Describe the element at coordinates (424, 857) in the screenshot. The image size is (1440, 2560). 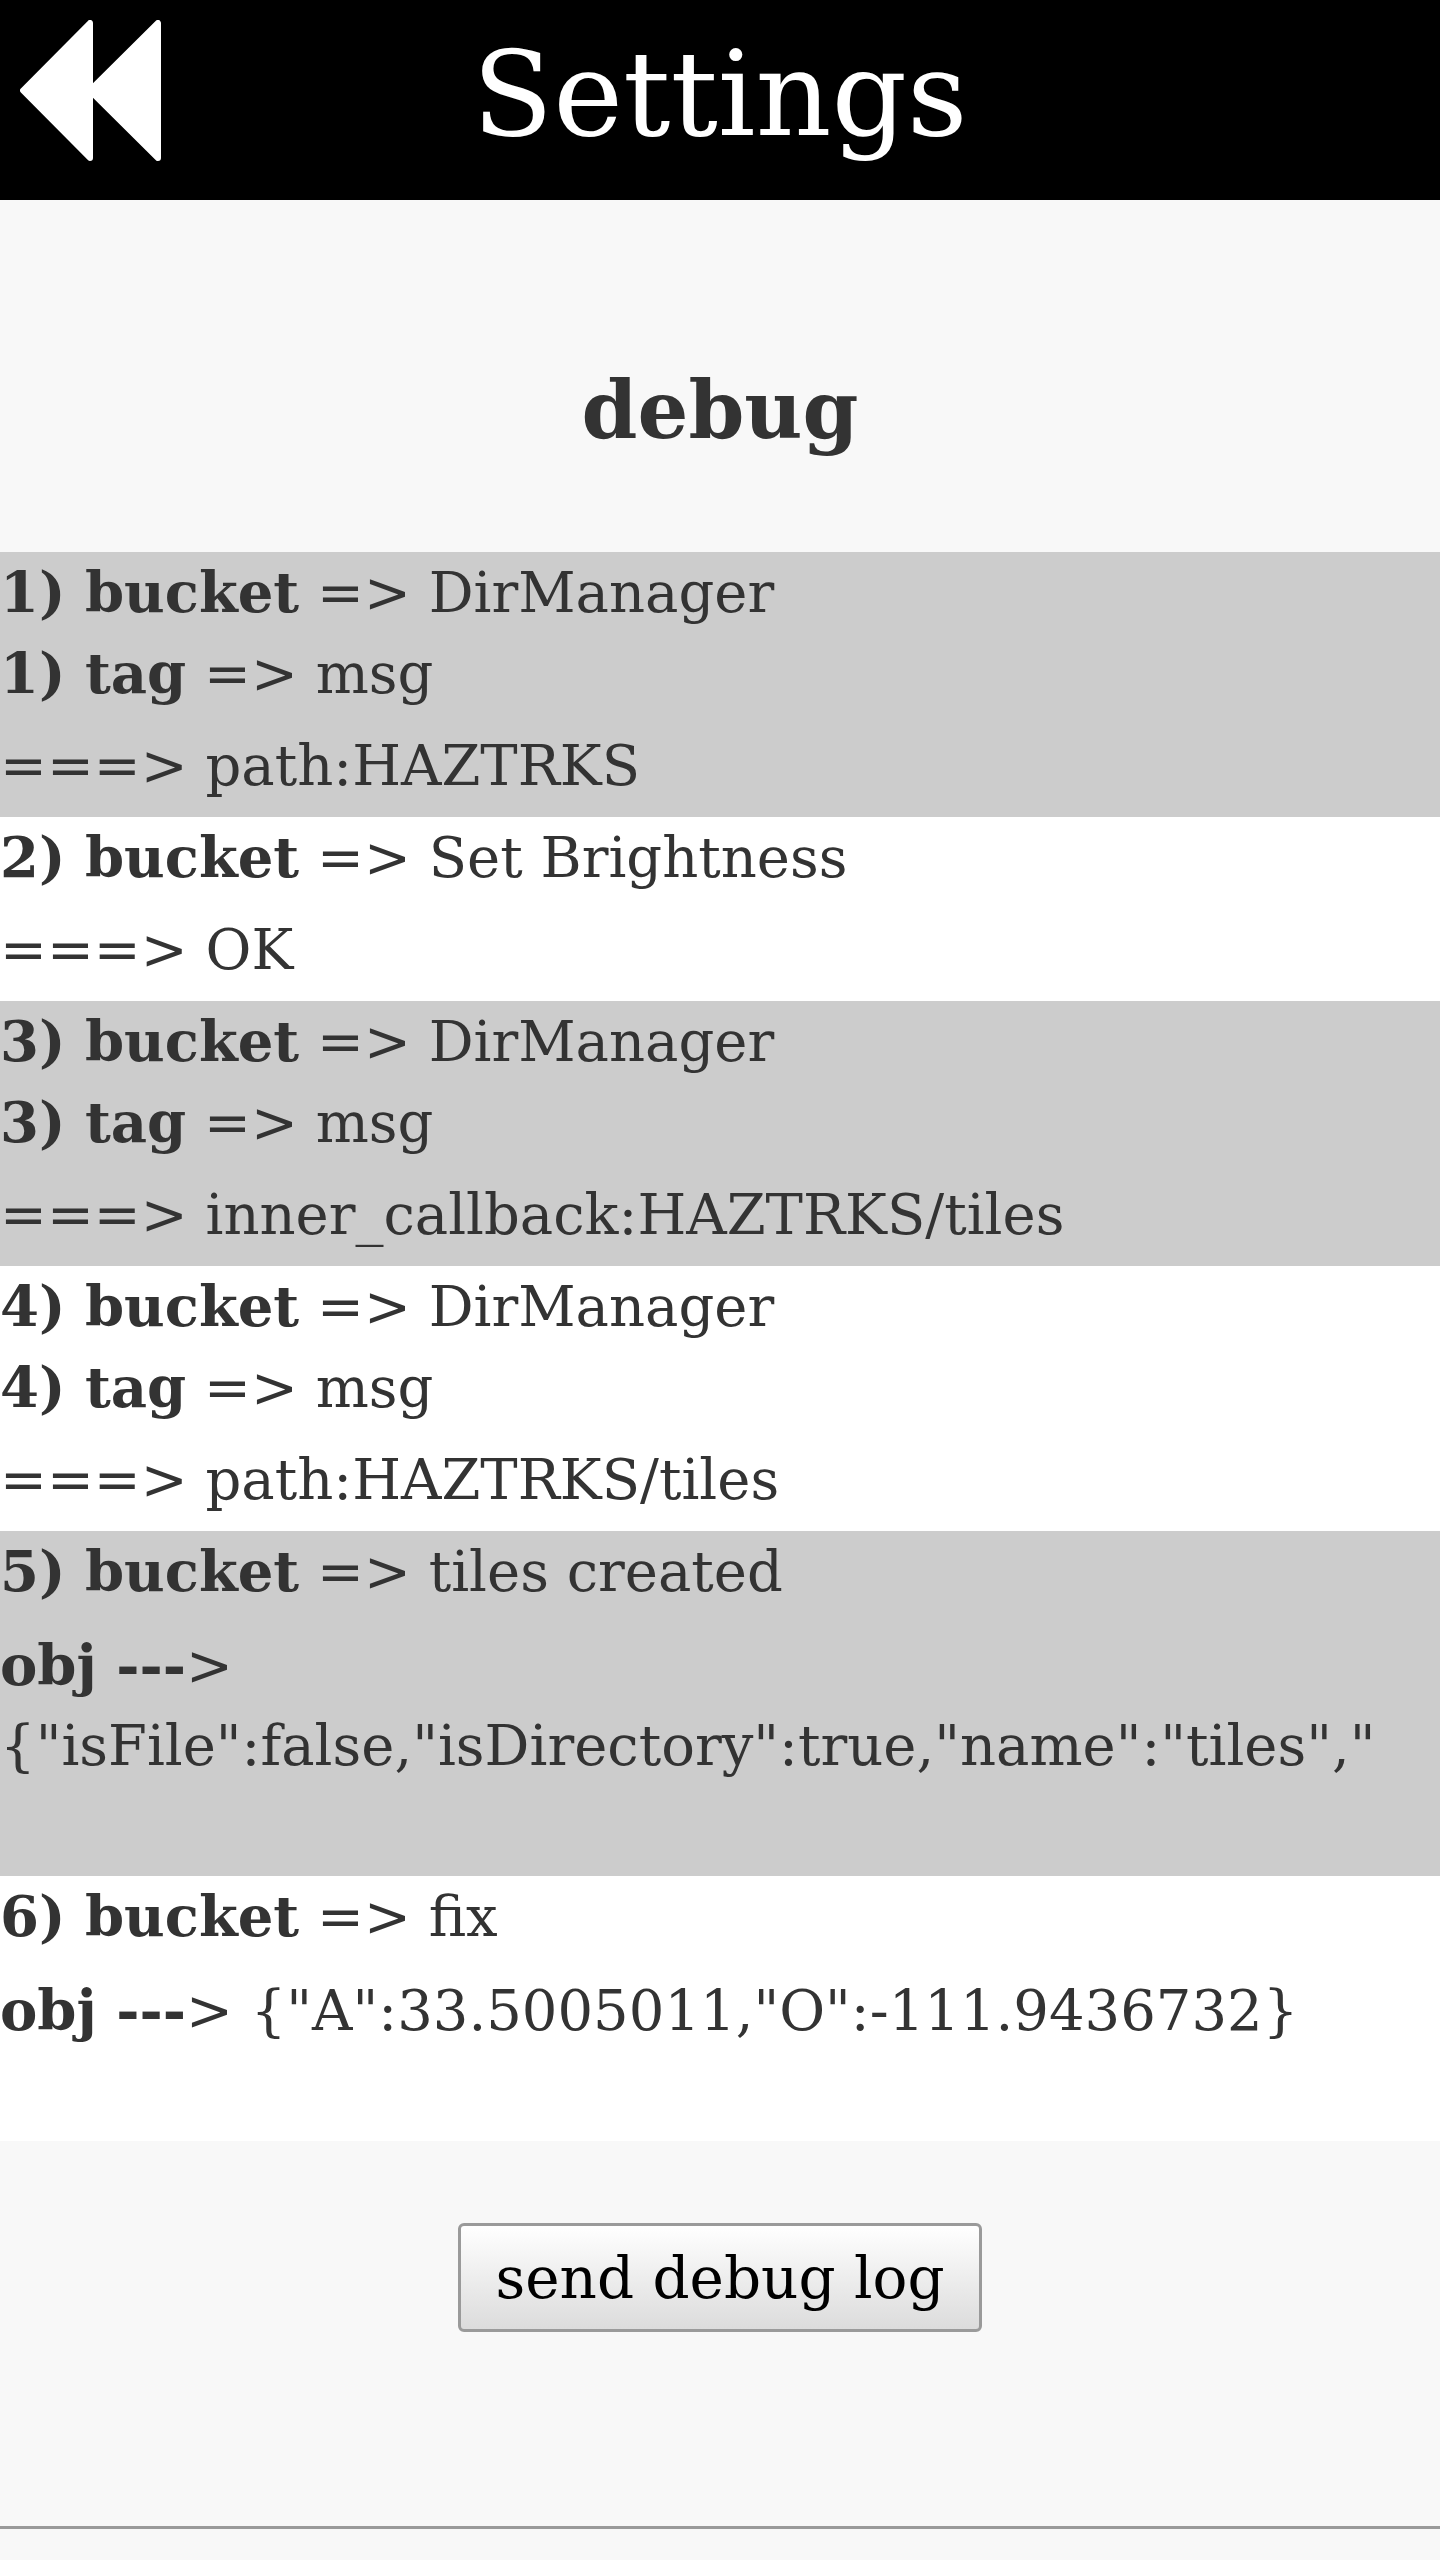
I see `log-line: 2) bucket => Set Brightness` at that location.